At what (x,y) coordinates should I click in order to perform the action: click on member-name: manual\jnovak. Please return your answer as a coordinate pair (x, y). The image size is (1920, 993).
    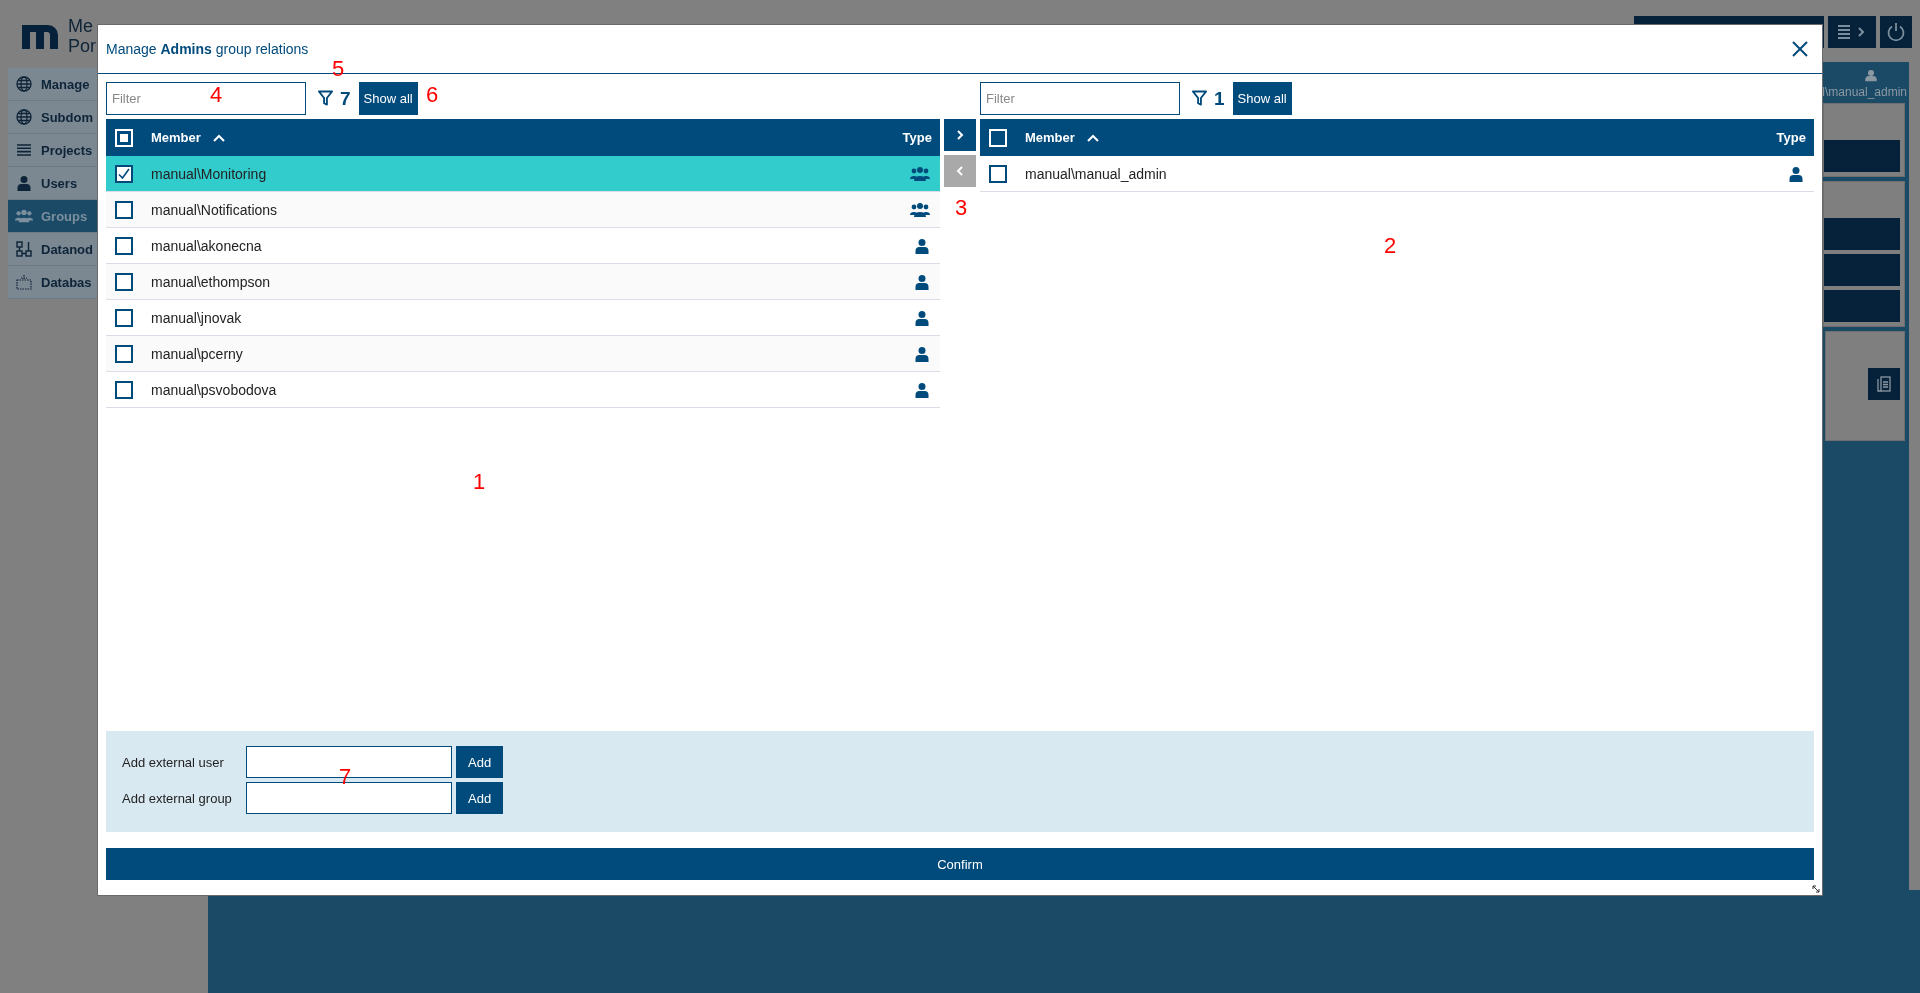
    Looking at the image, I should click on (196, 317).